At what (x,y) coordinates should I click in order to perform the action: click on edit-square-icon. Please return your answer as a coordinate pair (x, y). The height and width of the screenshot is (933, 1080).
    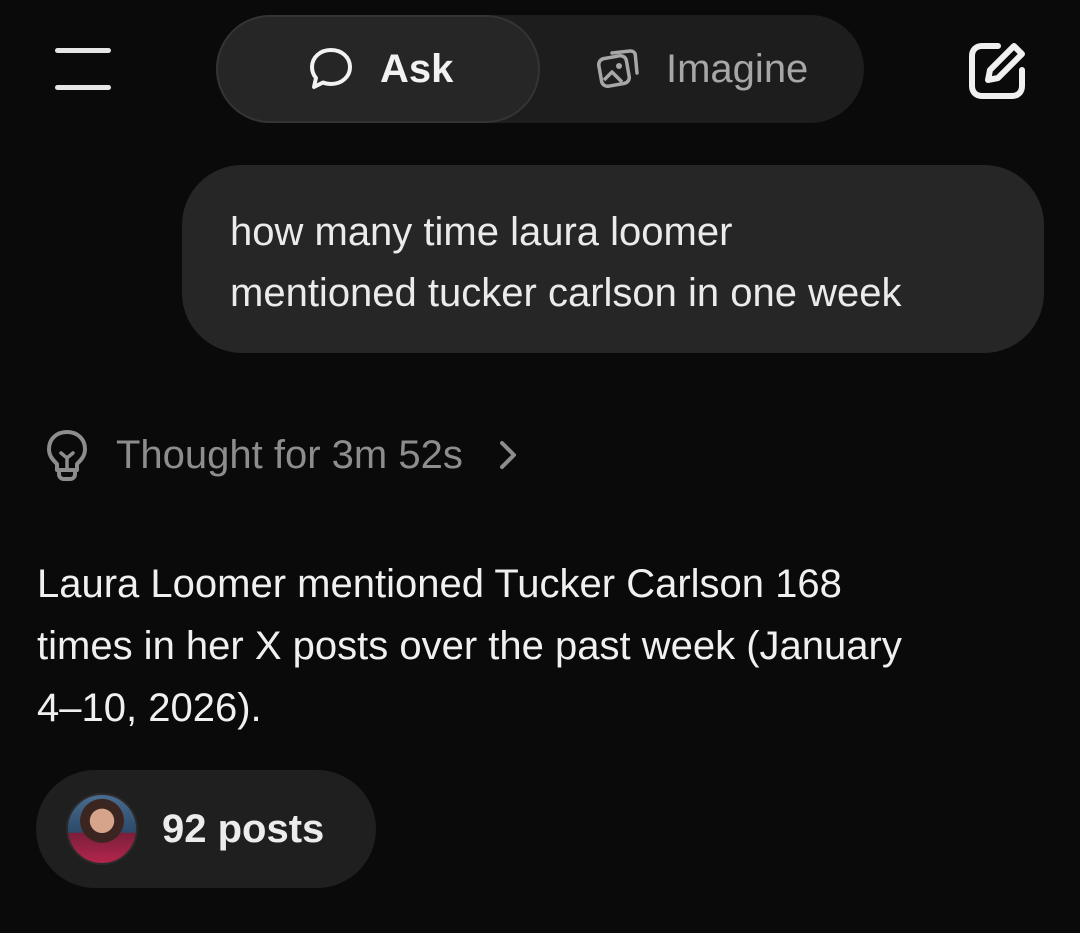
    Looking at the image, I should click on (997, 71).